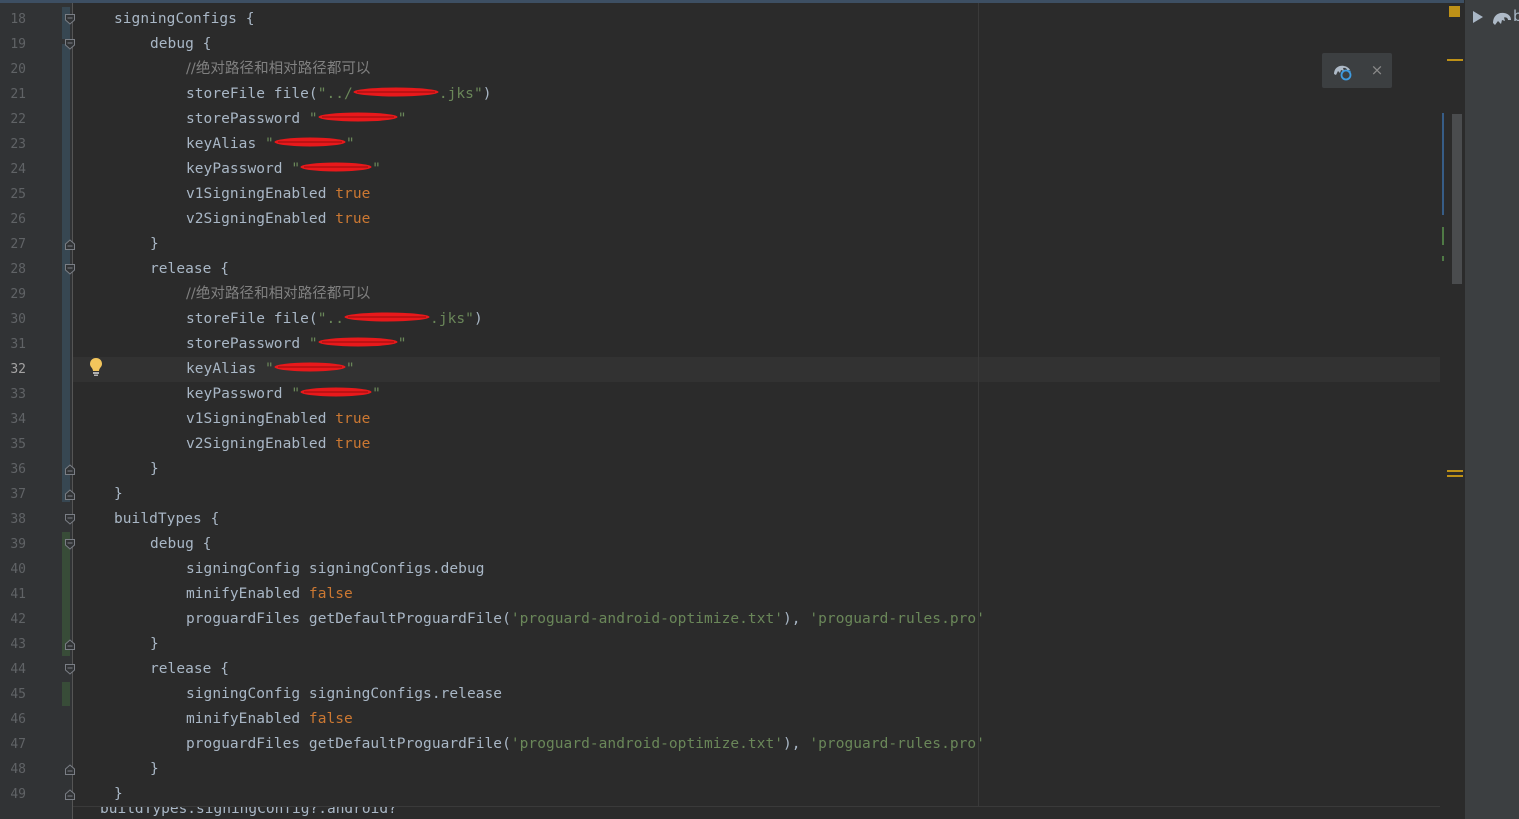  What do you see at coordinates (1457, 199) in the screenshot?
I see `vertical-scrollbar-thumb` at bounding box center [1457, 199].